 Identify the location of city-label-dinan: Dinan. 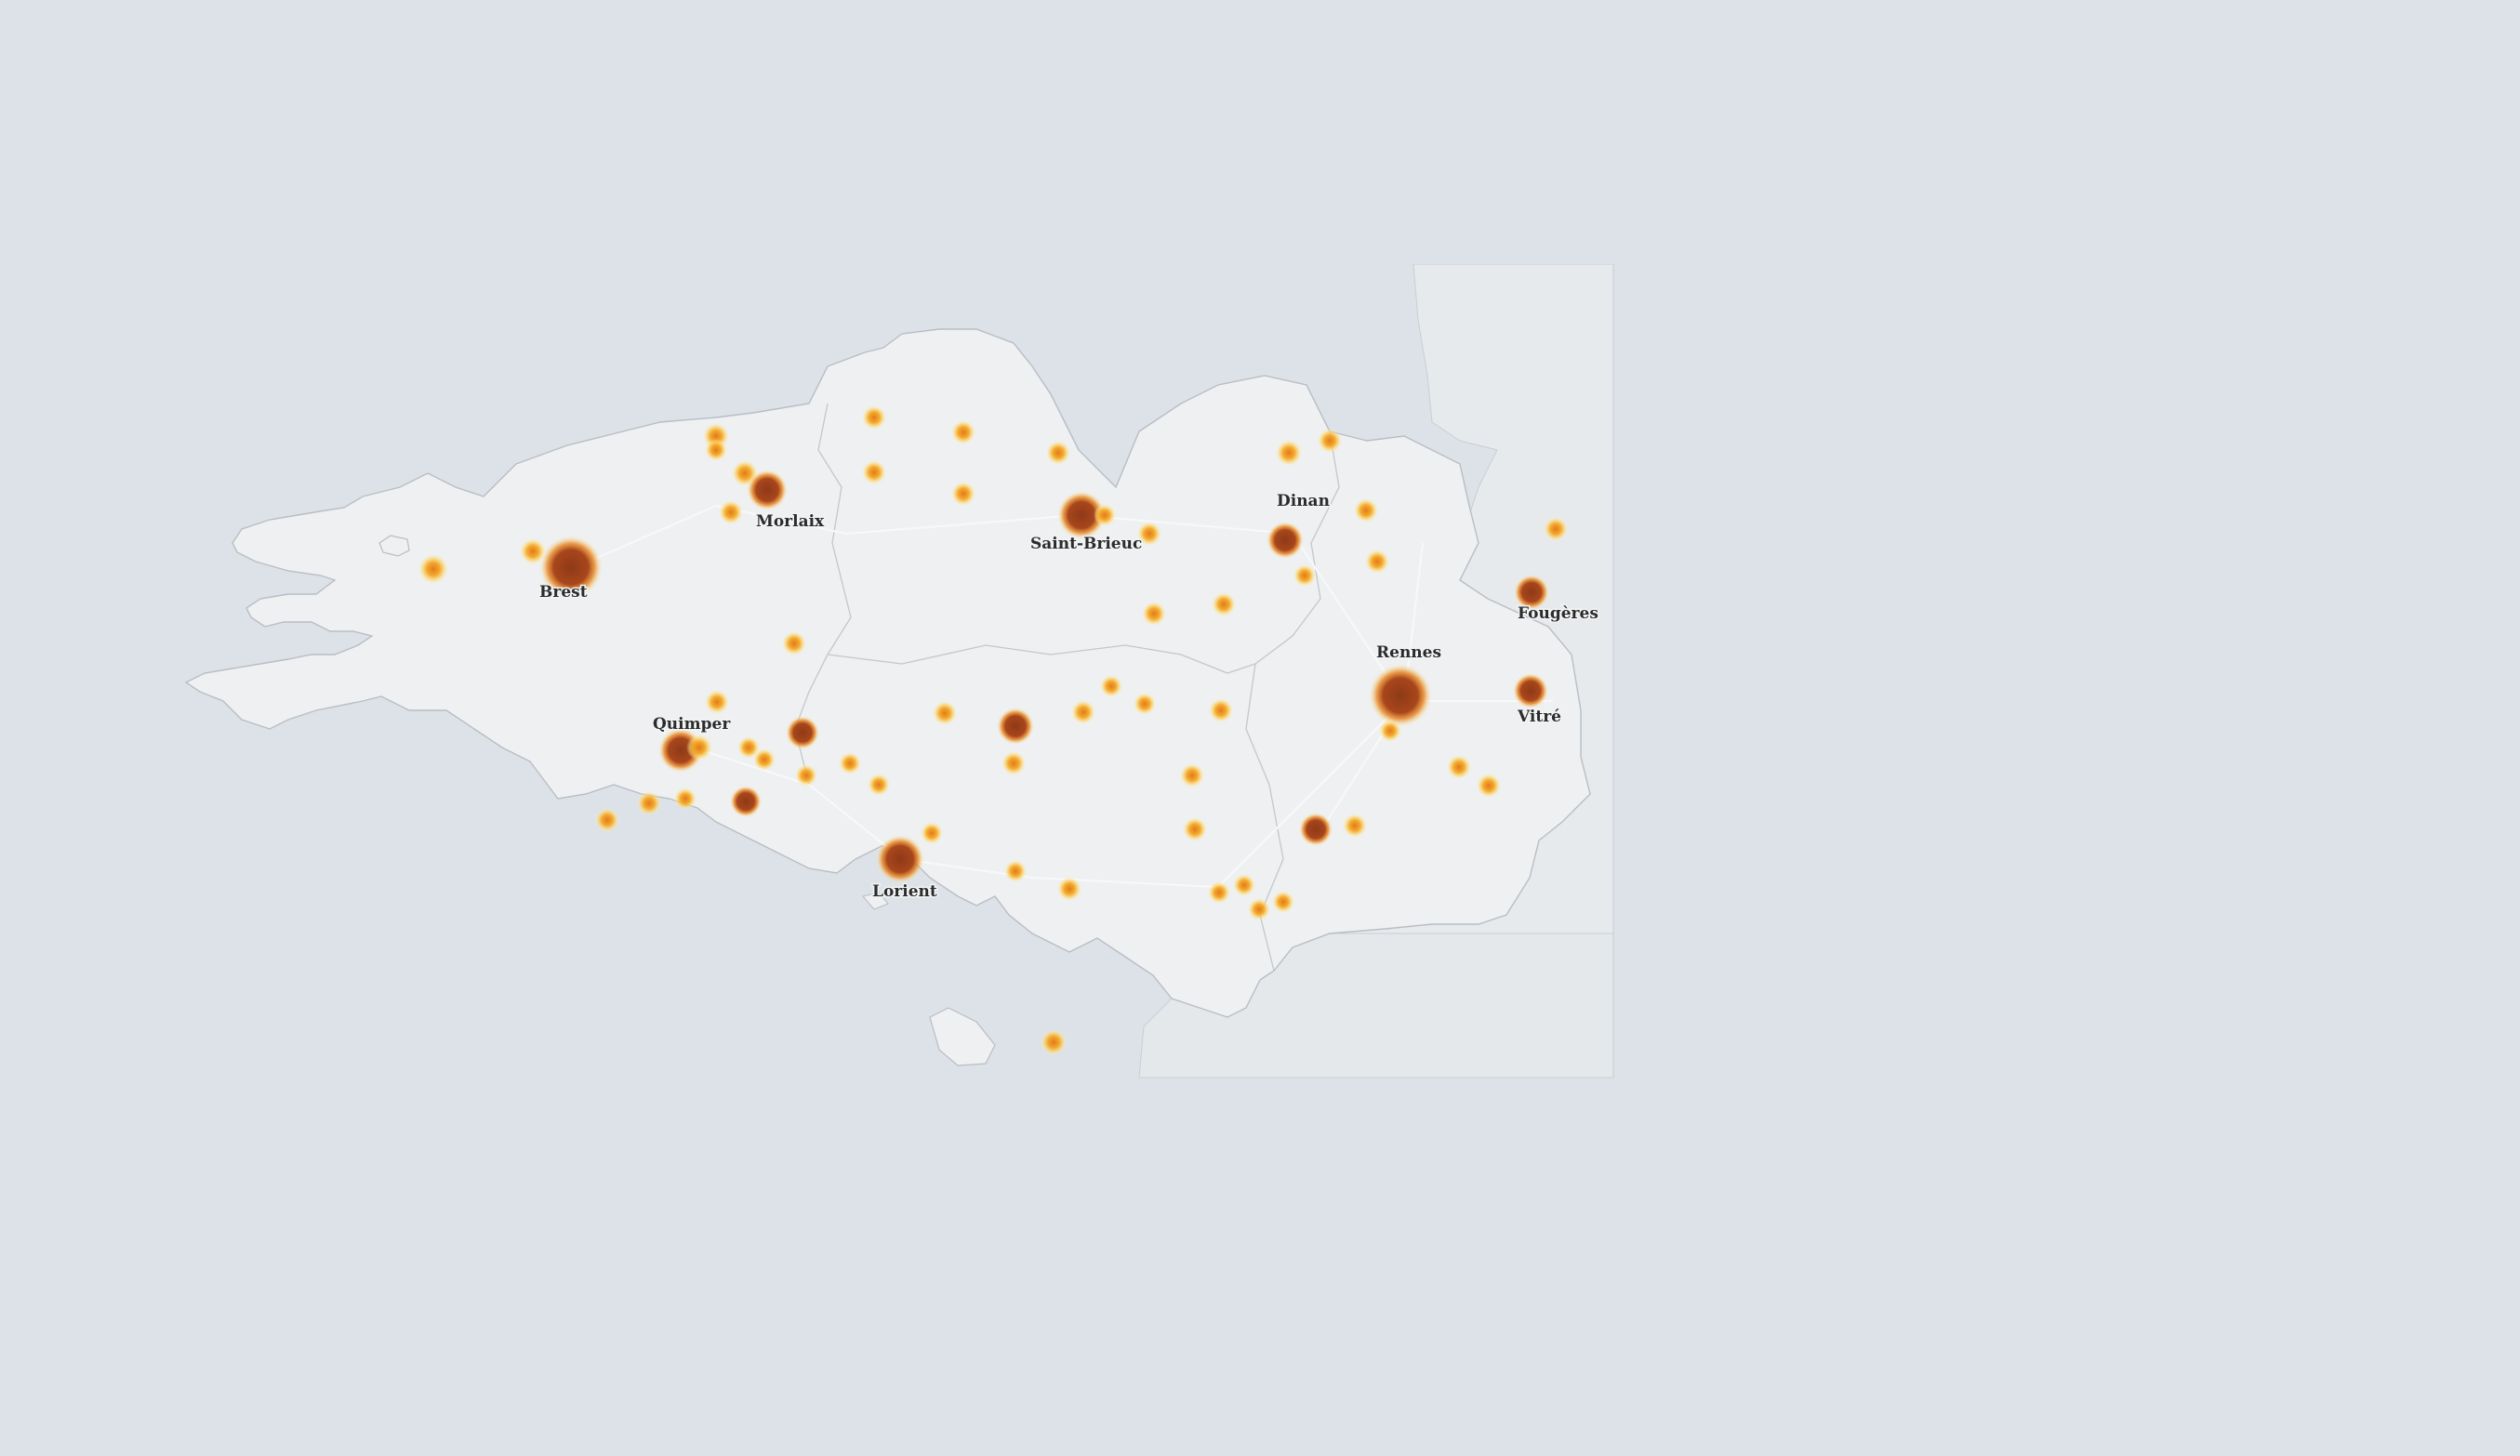
(1303, 501).